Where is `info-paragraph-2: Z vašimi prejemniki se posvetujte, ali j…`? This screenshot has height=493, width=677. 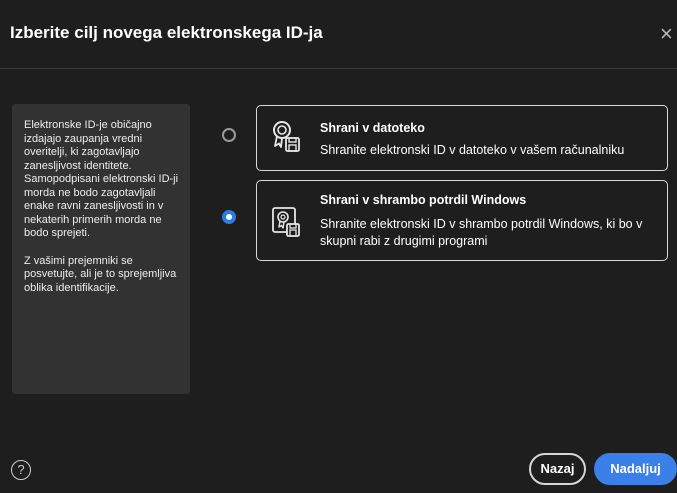 info-paragraph-2: Z vašimi prejemniki se posvetujte, ali j… is located at coordinates (100, 274).